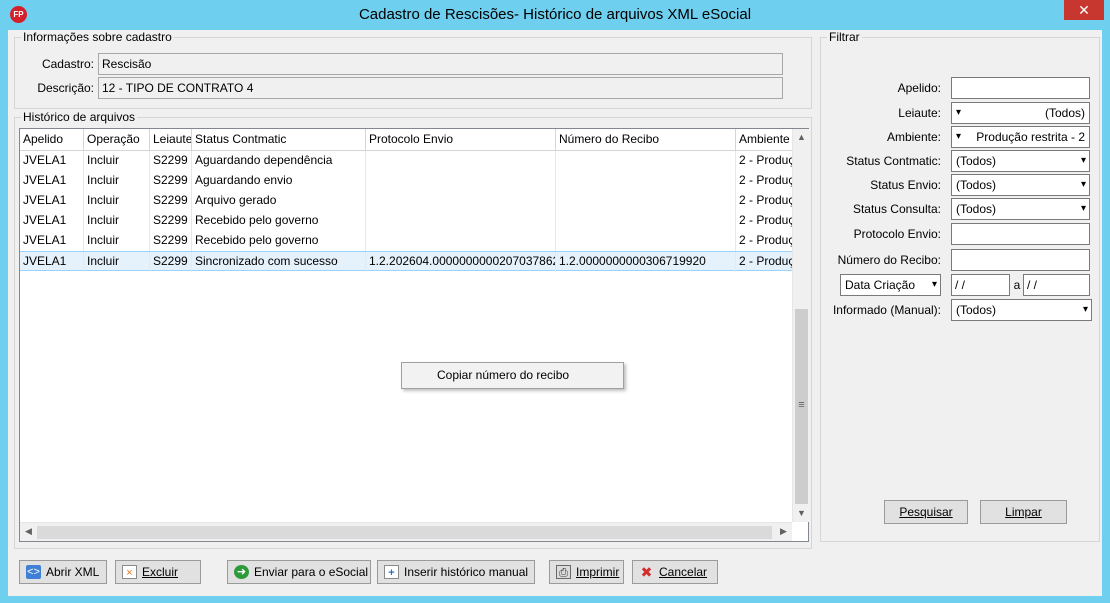 The height and width of the screenshot is (603, 1110). I want to click on scroll-down-icon: ▼, so click(801, 513).